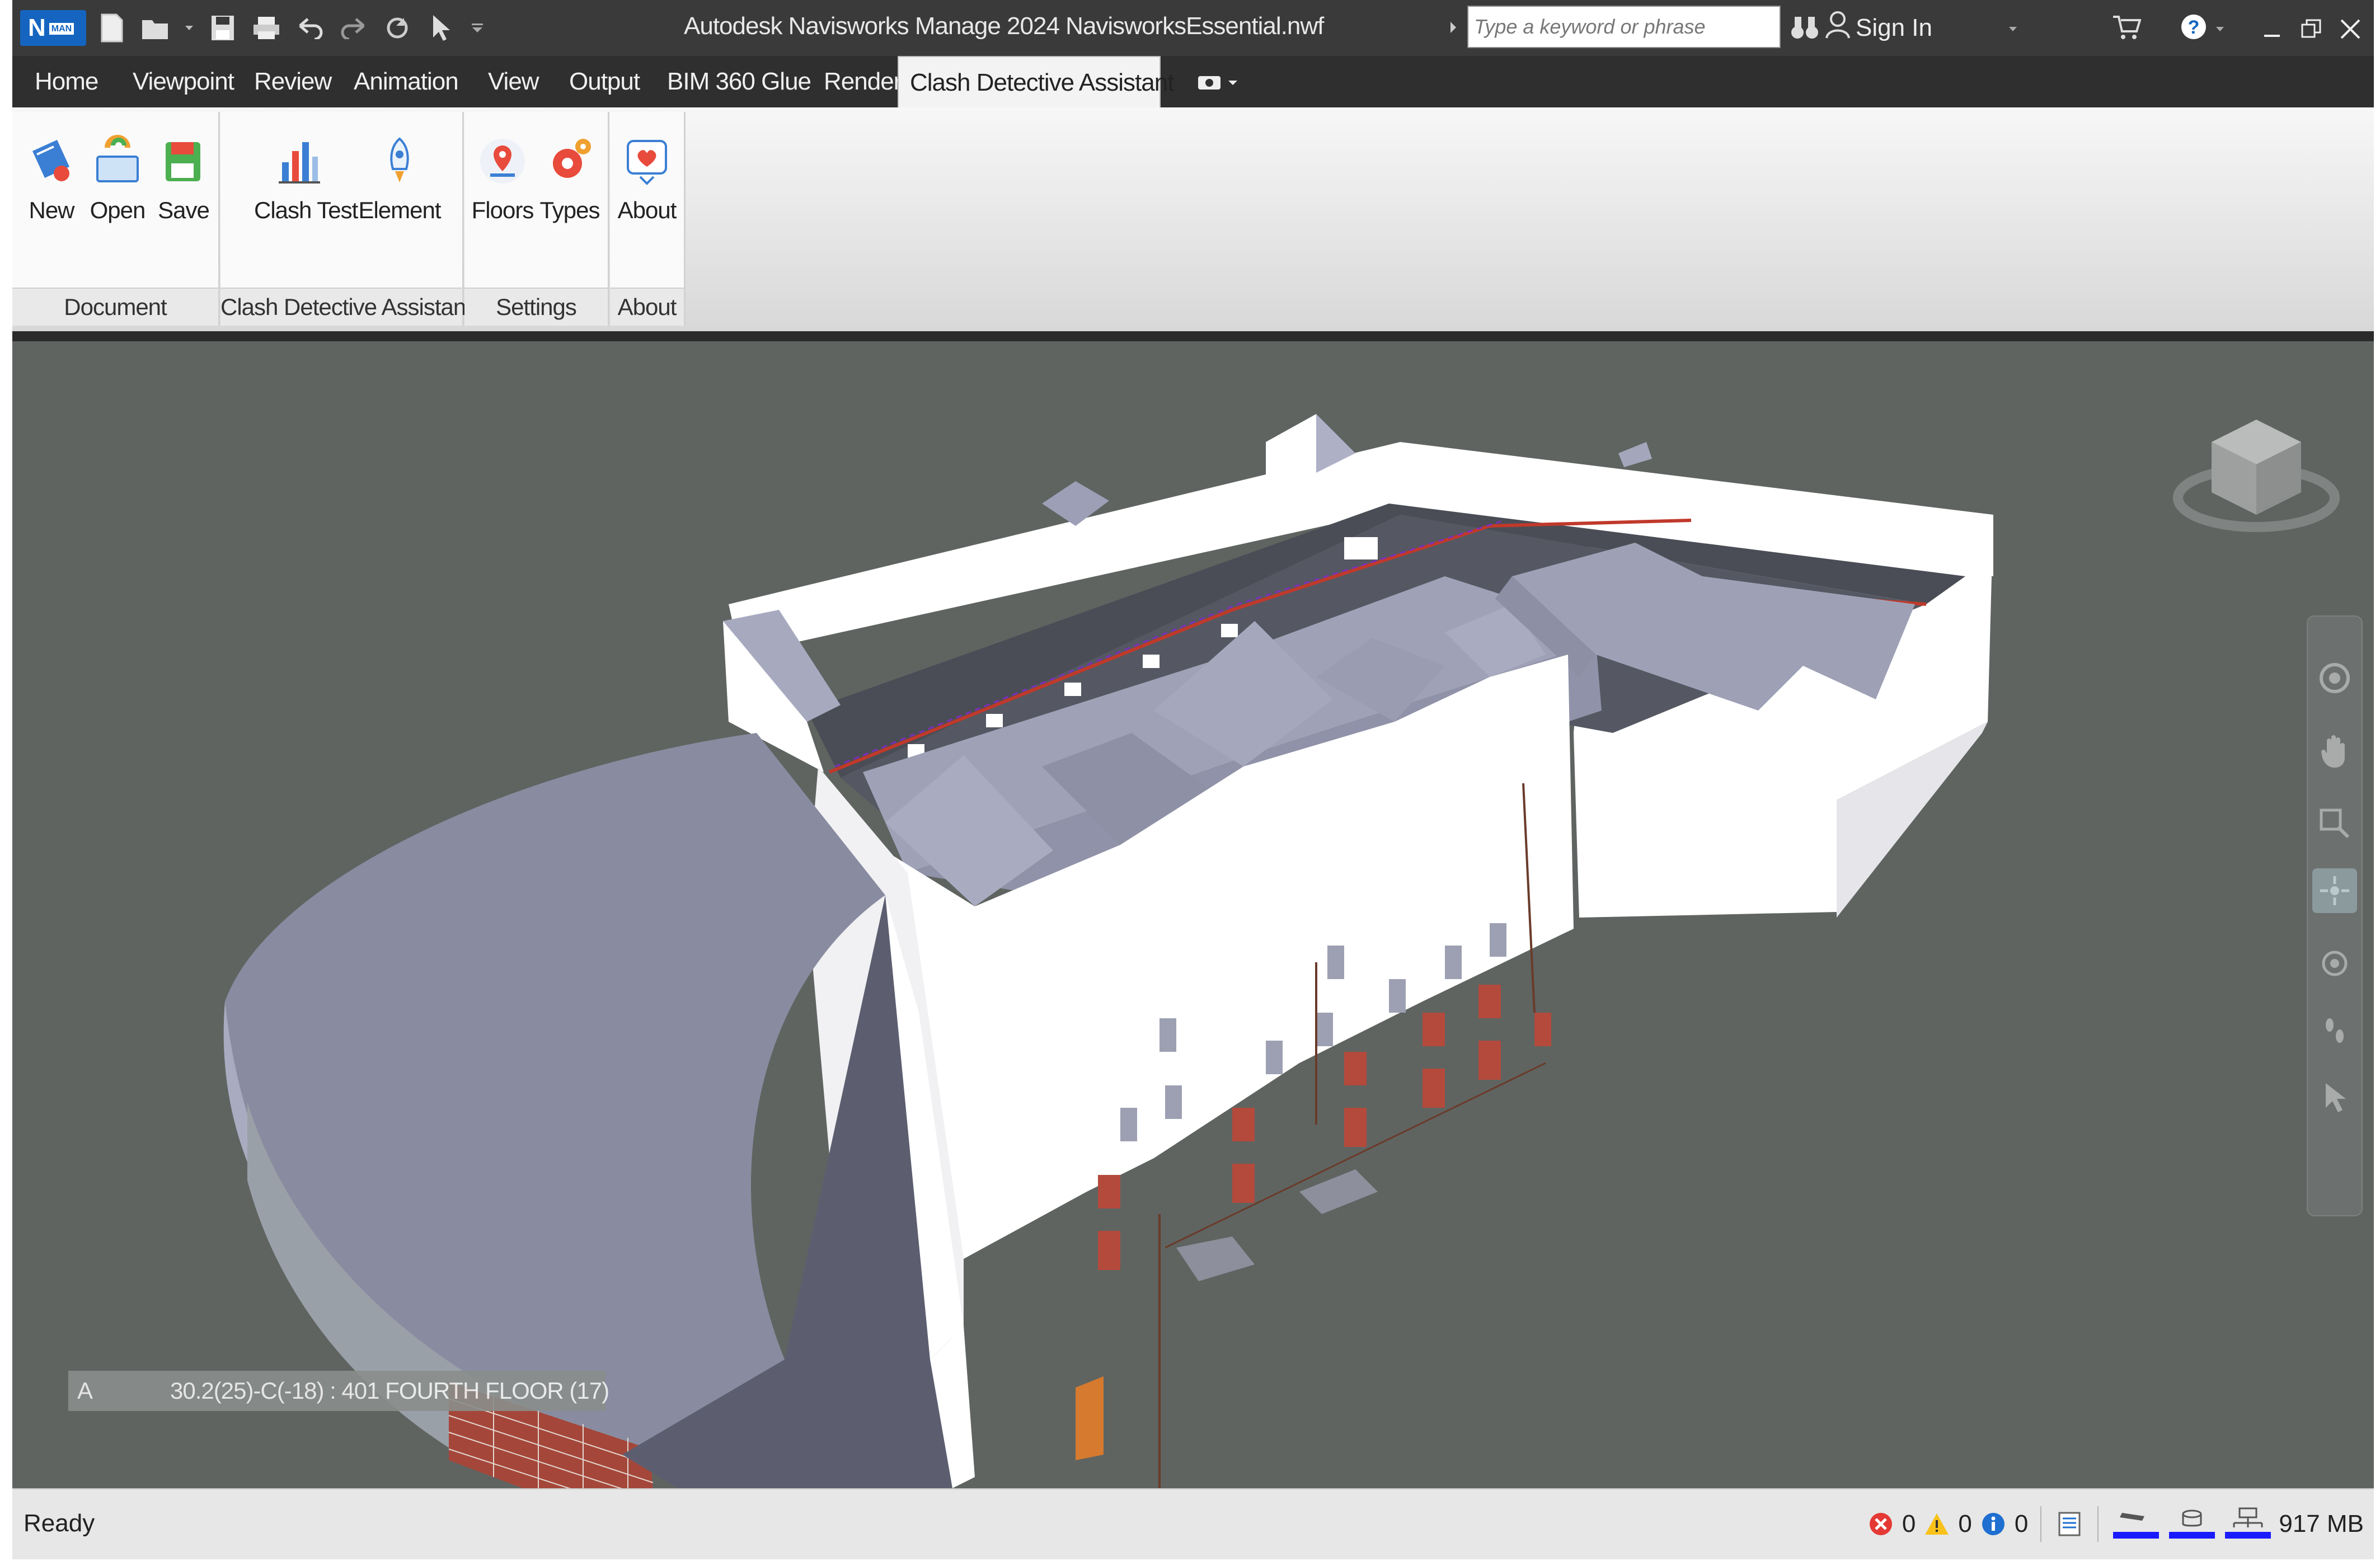  I want to click on status-text: Ready, so click(60, 1523).